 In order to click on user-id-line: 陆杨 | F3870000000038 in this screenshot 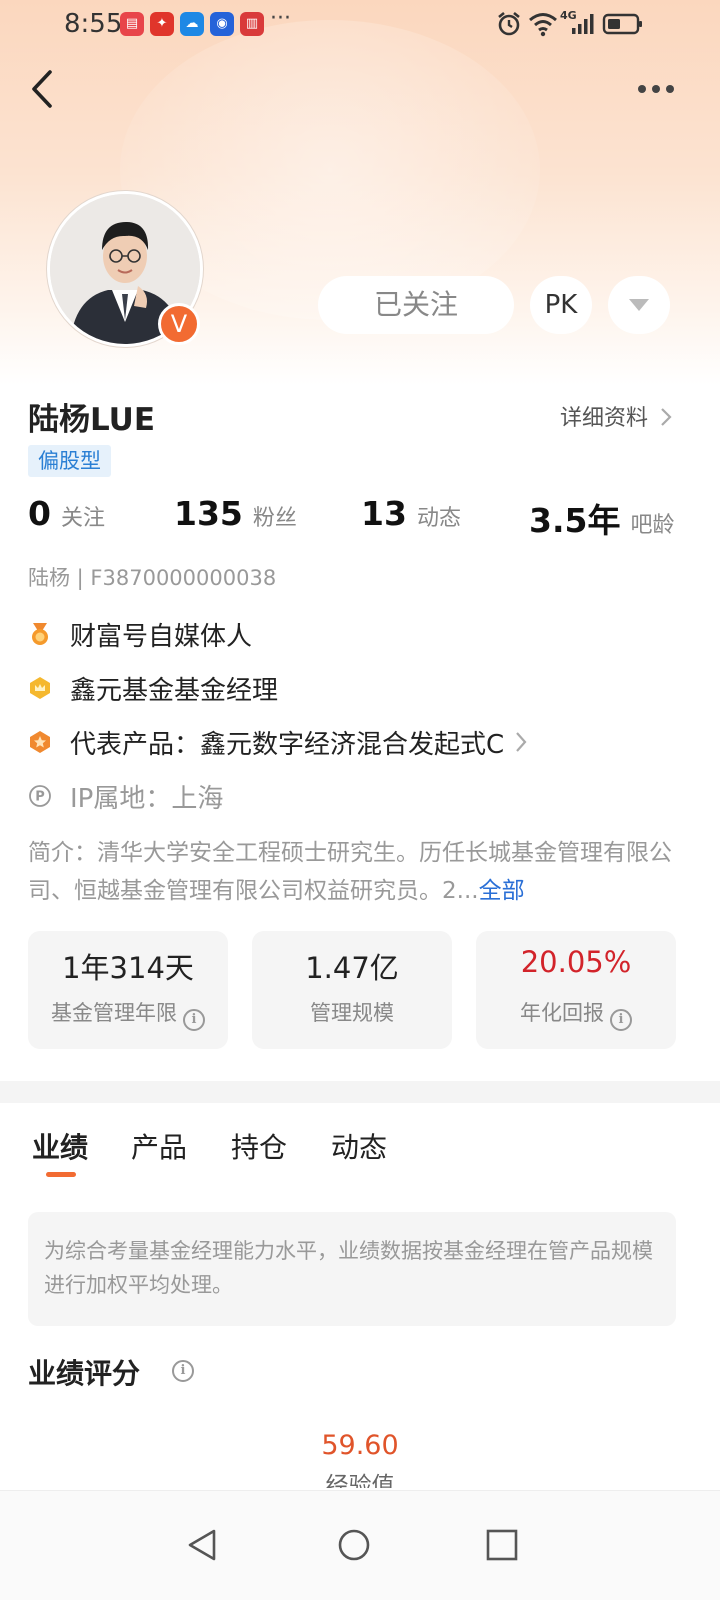, I will do `click(152, 578)`.